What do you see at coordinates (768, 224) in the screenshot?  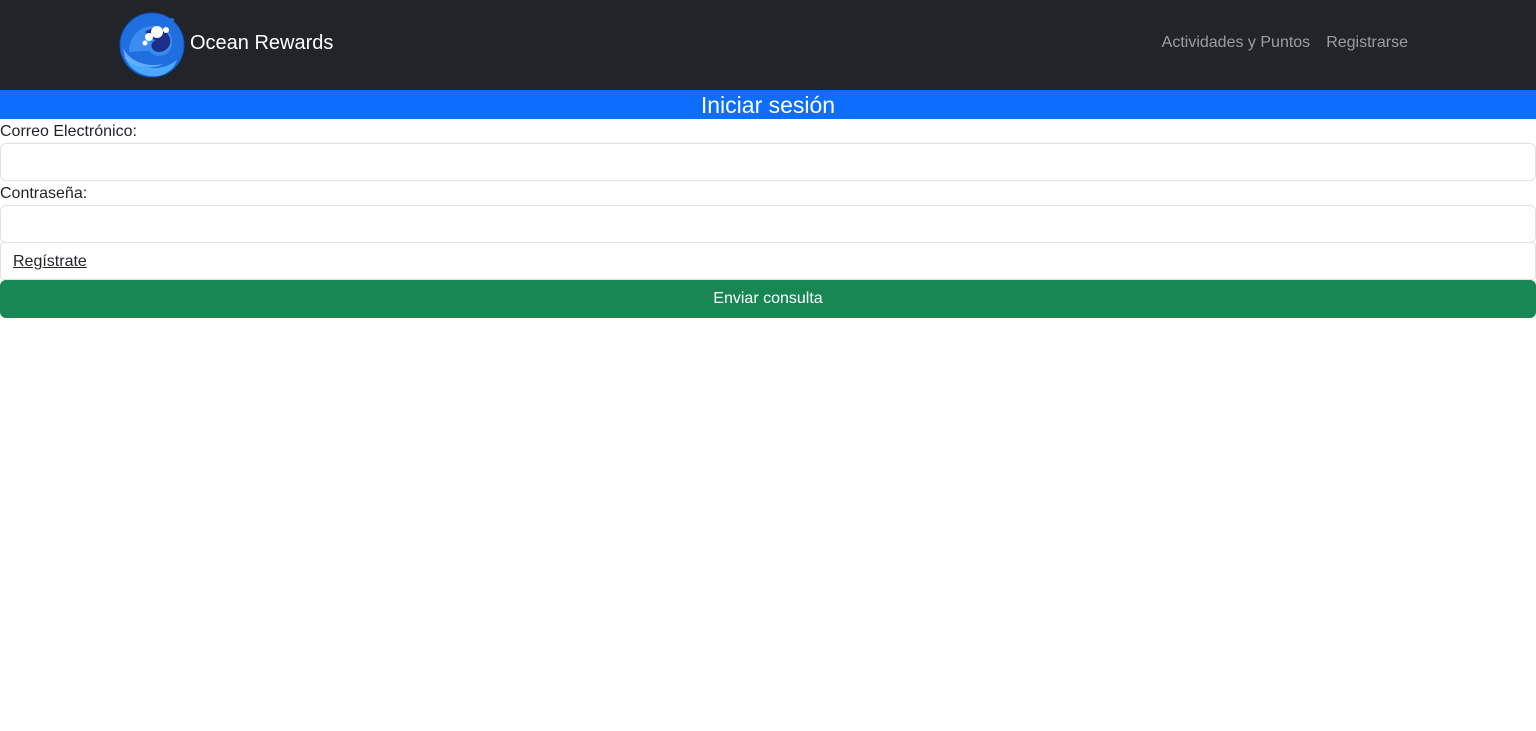 I see `password-field` at bounding box center [768, 224].